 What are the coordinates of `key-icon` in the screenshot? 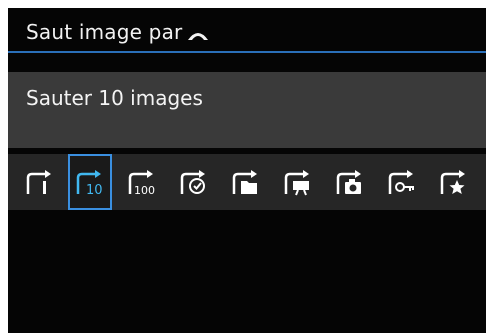 It's located at (401, 182).